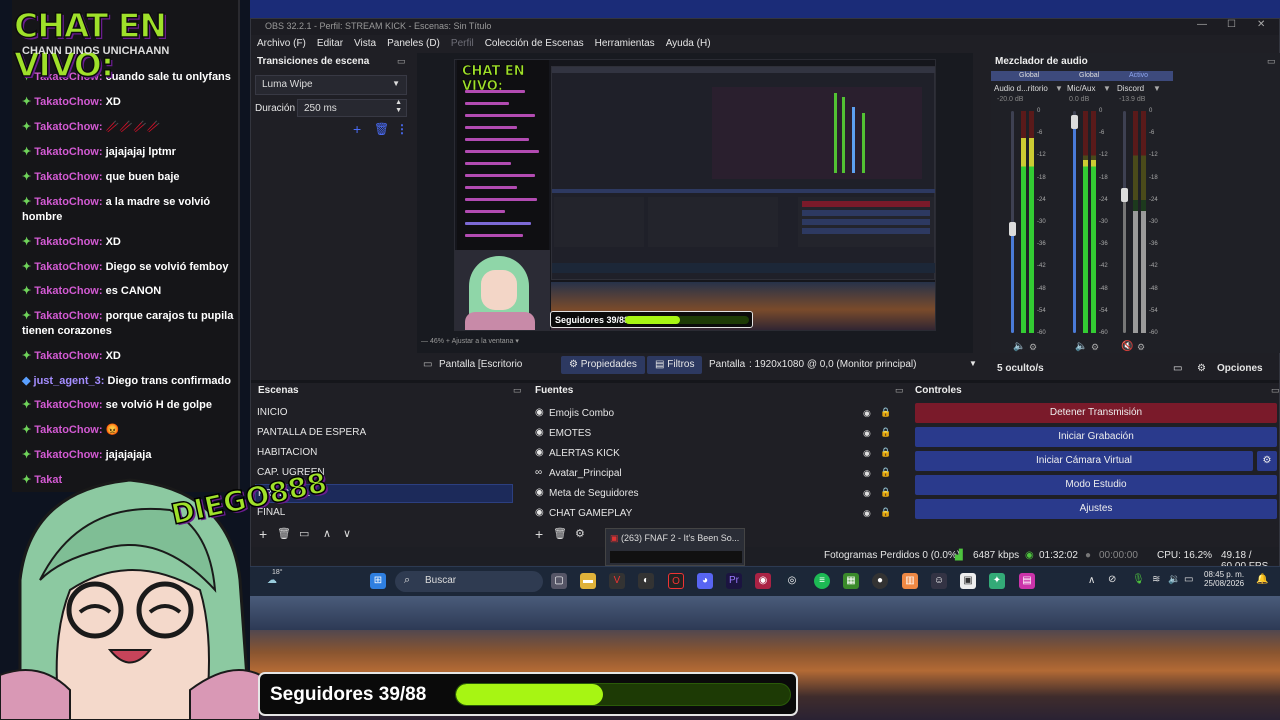 This screenshot has height=720, width=1280. I want to click on menu-profile: Perfil, so click(462, 45).